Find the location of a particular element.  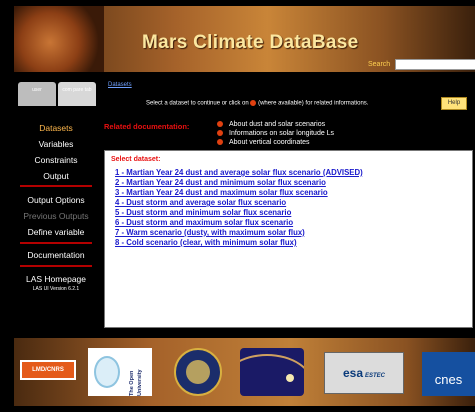

related-link-solar-longitude: Informations on solar longitude Ls is located at coordinates (281, 133).